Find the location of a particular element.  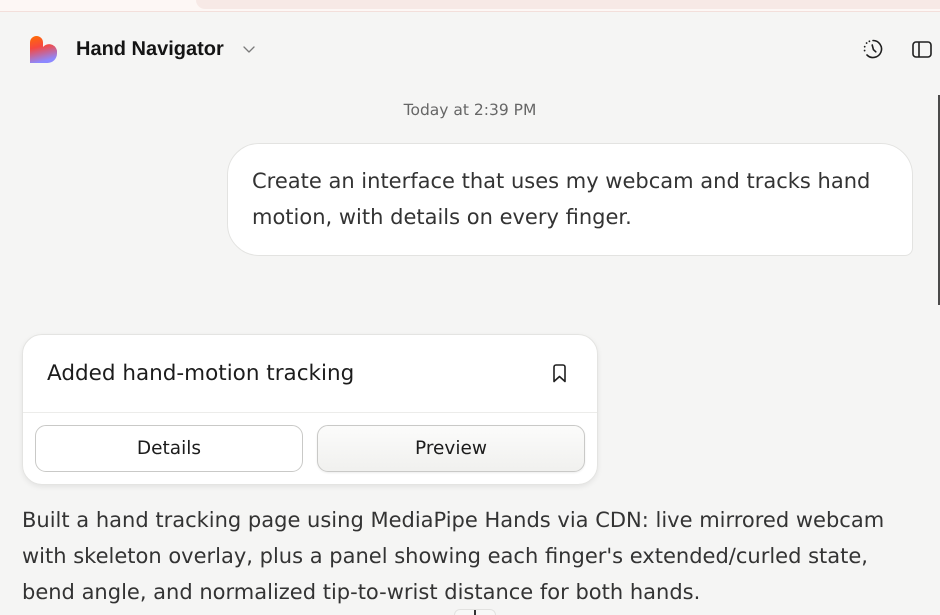

user-message-text: Create an interface that uses my webcam and tracks hand motion, with details on every finger. is located at coordinates (562, 199).